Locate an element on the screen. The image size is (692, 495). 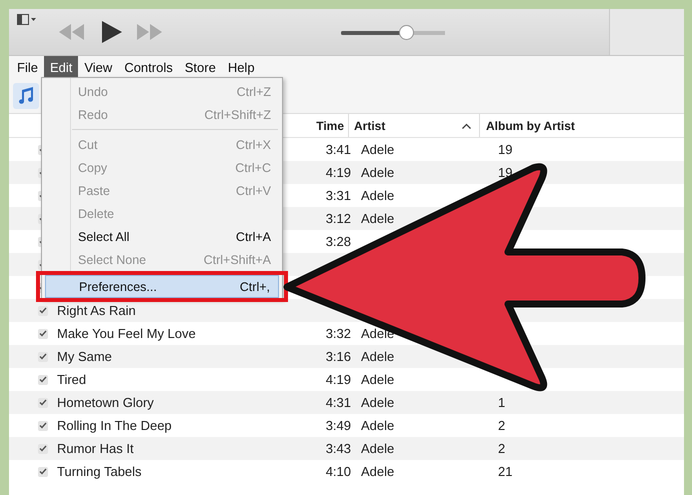
column-label: Time is located at coordinates (330, 125).